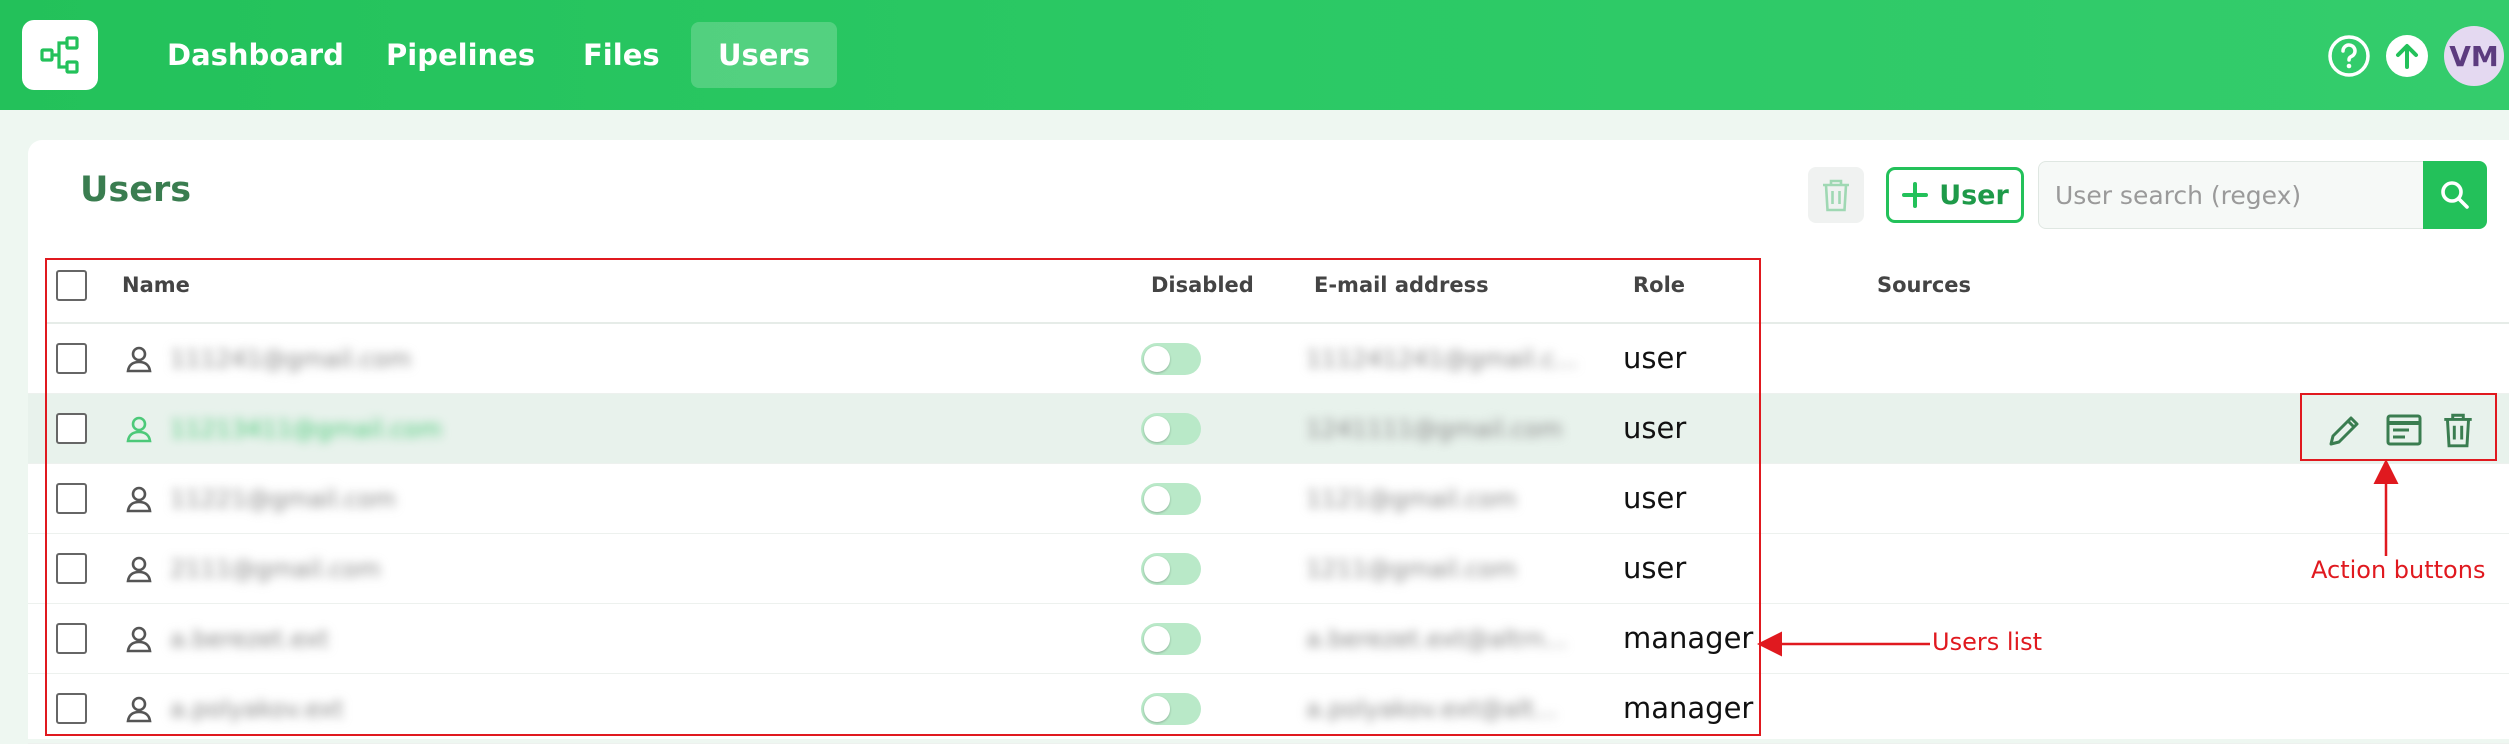 The height and width of the screenshot is (744, 2509). What do you see at coordinates (2398, 570) in the screenshot?
I see `action-buttons-label: Action buttons` at bounding box center [2398, 570].